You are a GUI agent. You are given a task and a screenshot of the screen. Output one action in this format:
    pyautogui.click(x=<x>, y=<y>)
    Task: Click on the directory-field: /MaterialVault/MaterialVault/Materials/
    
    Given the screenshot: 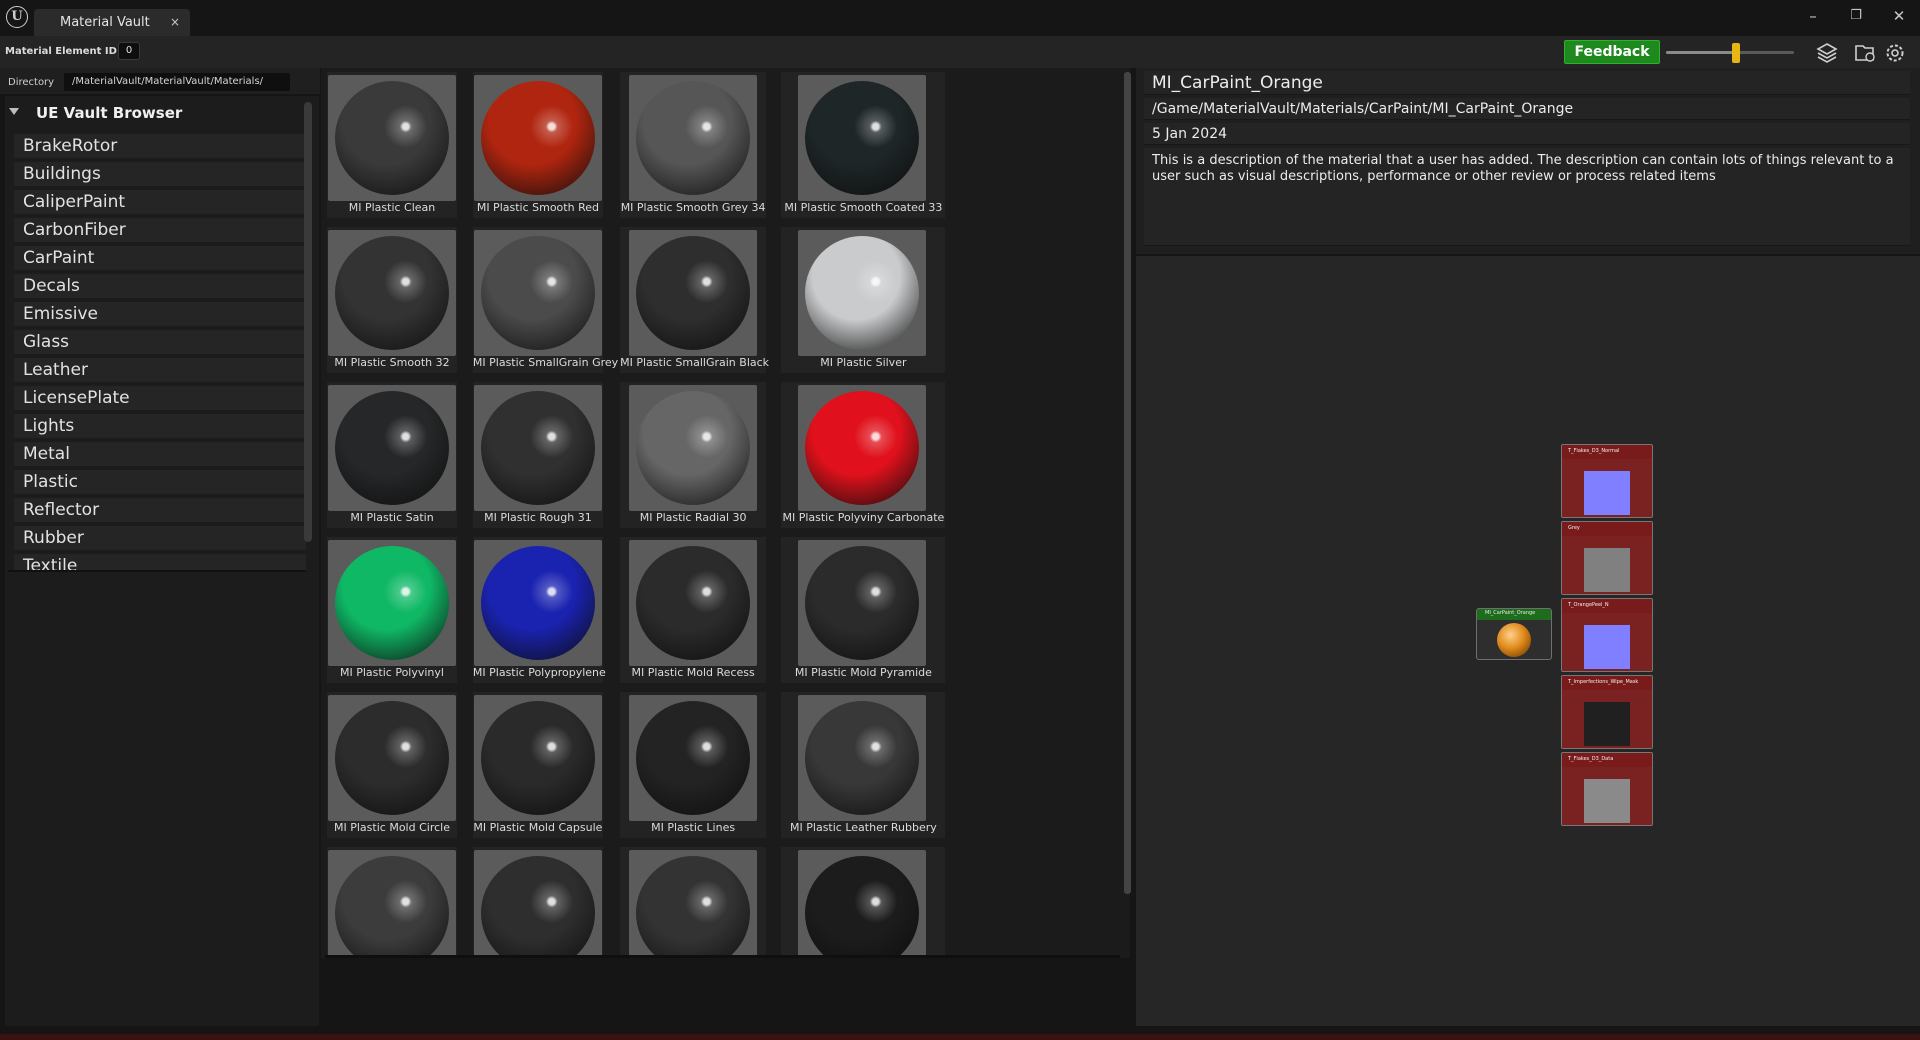 What is the action you would take?
    pyautogui.click(x=177, y=82)
    